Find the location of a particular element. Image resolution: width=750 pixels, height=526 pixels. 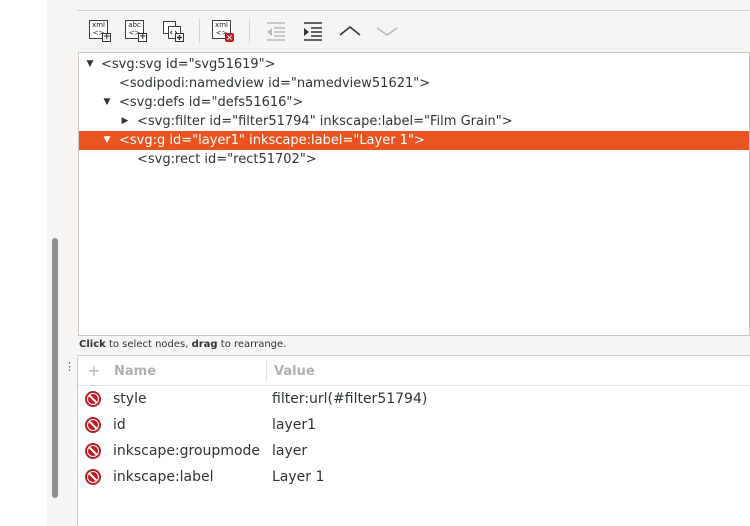

lower-node-button is located at coordinates (387, 31).